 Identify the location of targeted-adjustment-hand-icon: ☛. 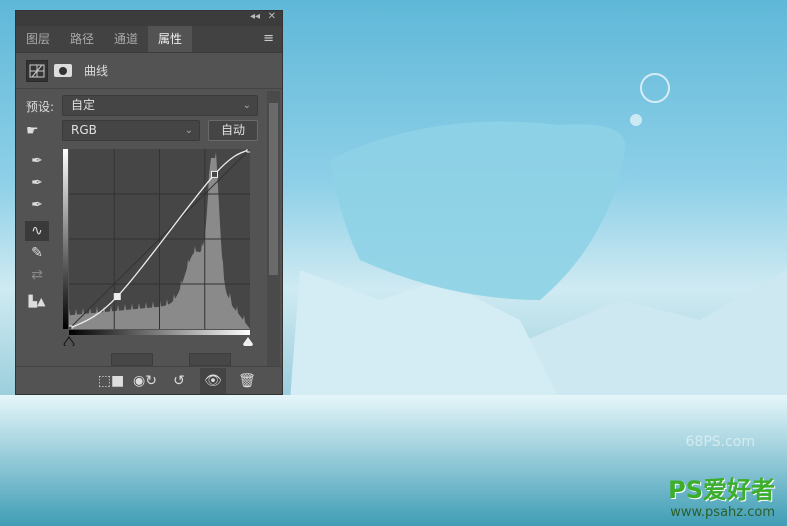
(32, 131).